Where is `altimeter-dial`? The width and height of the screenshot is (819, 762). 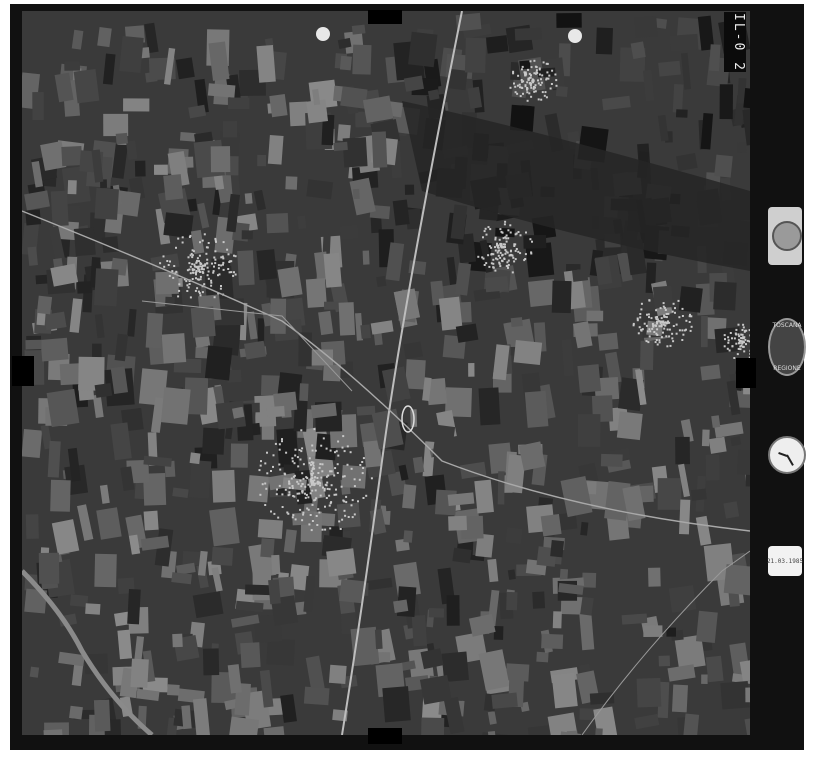 altimeter-dial is located at coordinates (787, 236).